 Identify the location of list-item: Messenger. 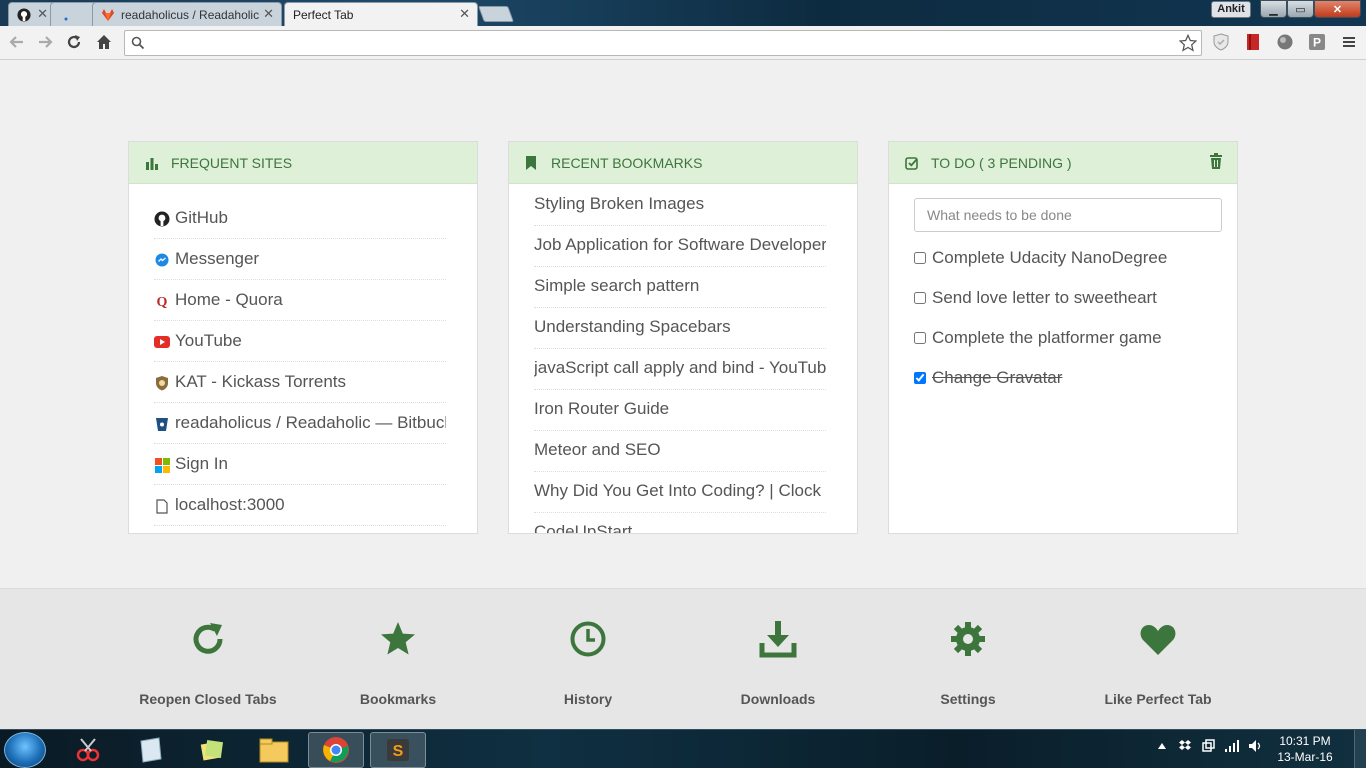
(300, 259).